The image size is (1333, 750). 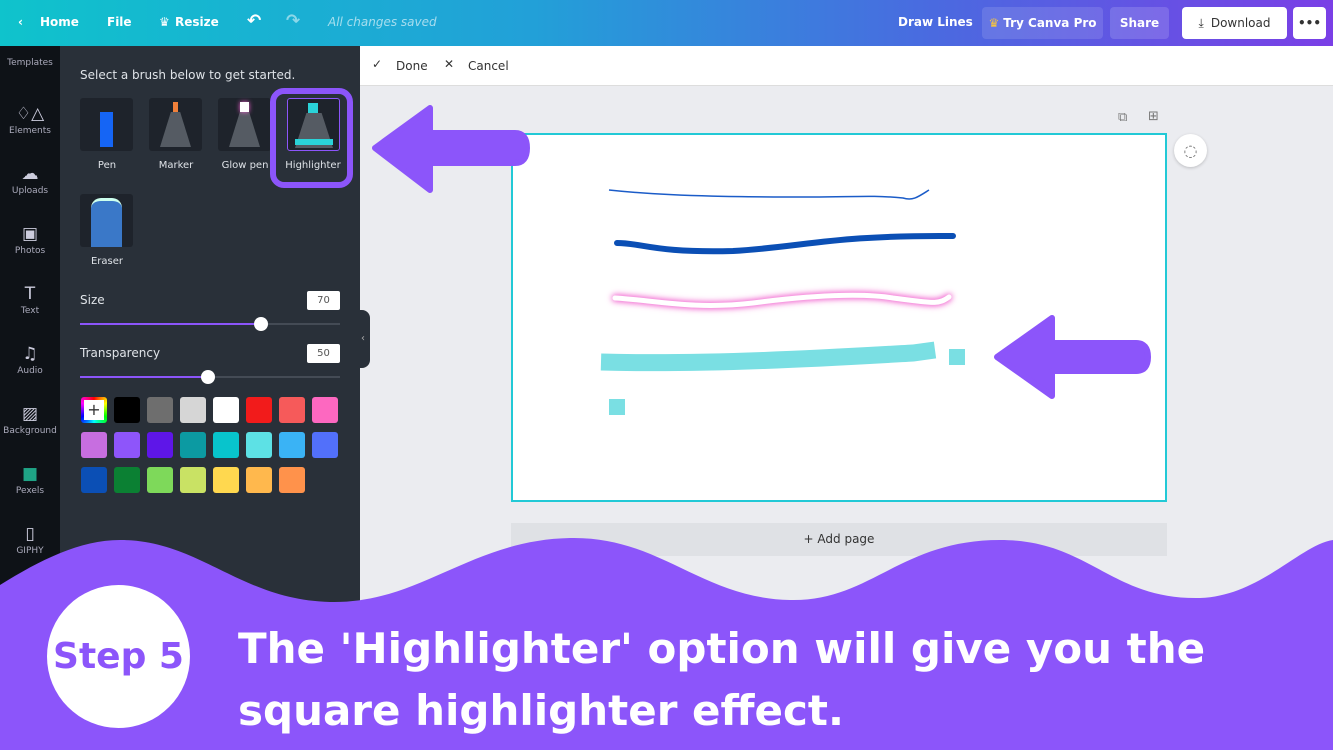 I want to click on done-button: Done, so click(x=412, y=66).